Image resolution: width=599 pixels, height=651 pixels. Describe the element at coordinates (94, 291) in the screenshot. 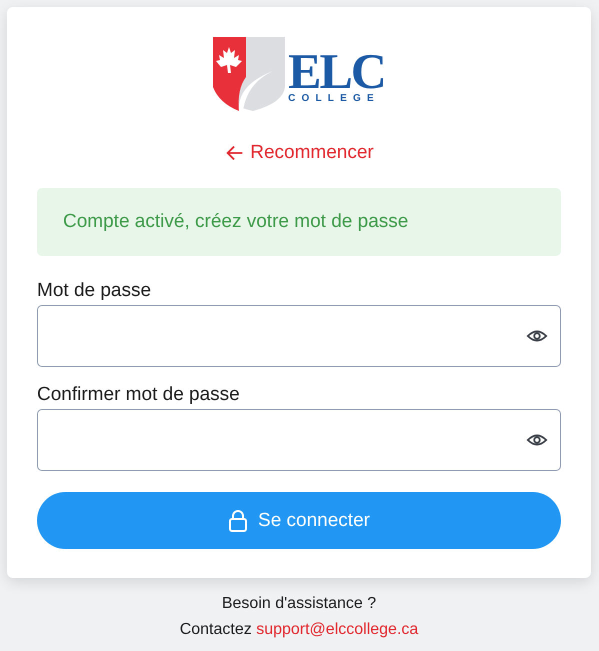

I see `field-label: Mot de passe` at that location.